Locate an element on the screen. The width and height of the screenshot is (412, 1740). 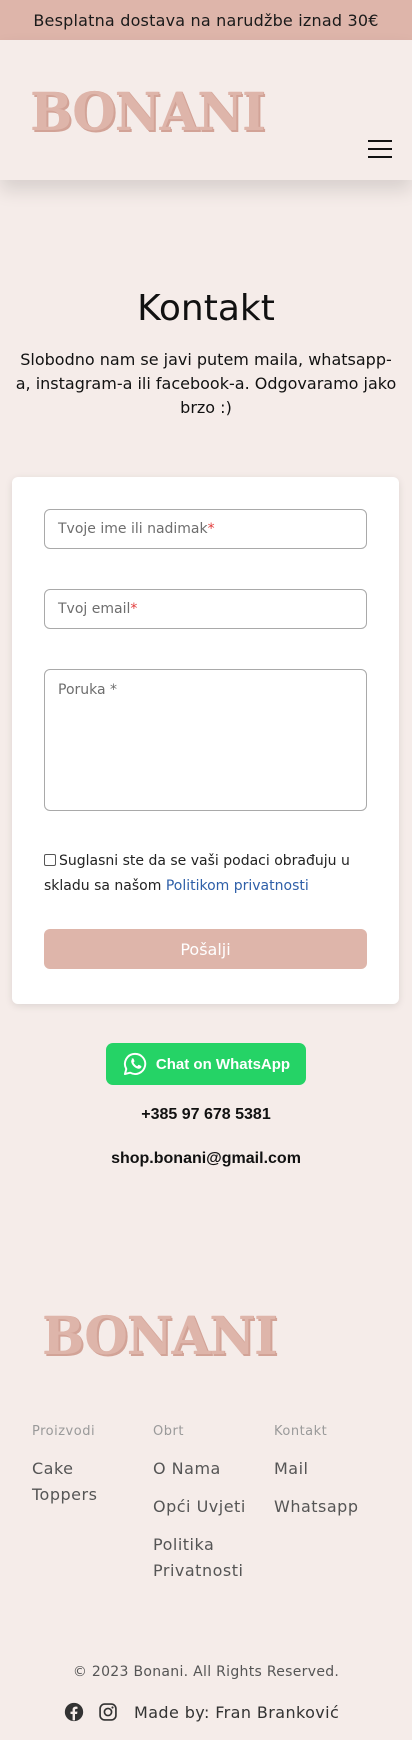
footer-column-heading: Kontakt is located at coordinates (301, 1431).